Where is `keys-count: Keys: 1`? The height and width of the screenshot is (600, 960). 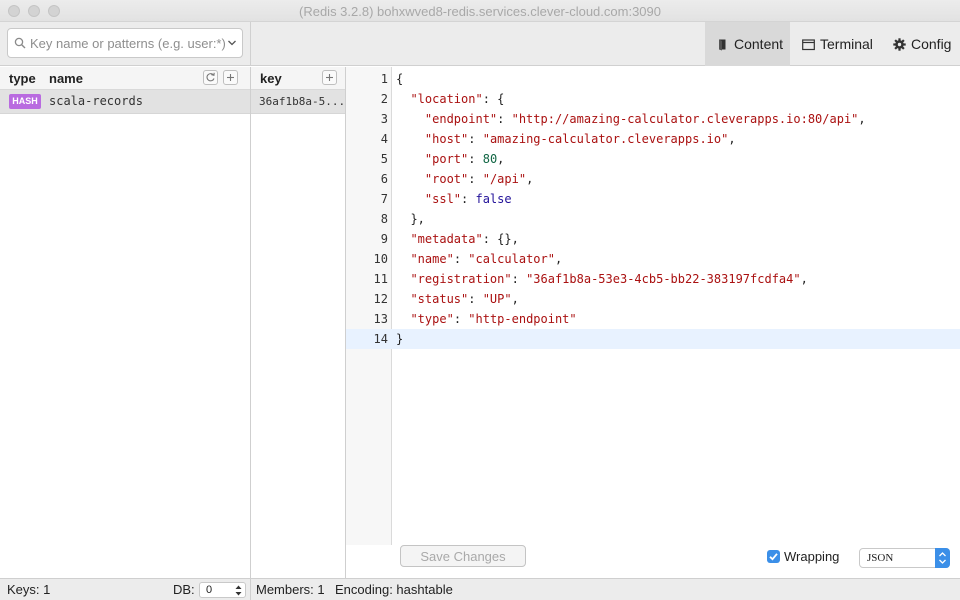 keys-count: Keys: 1 is located at coordinates (29, 589).